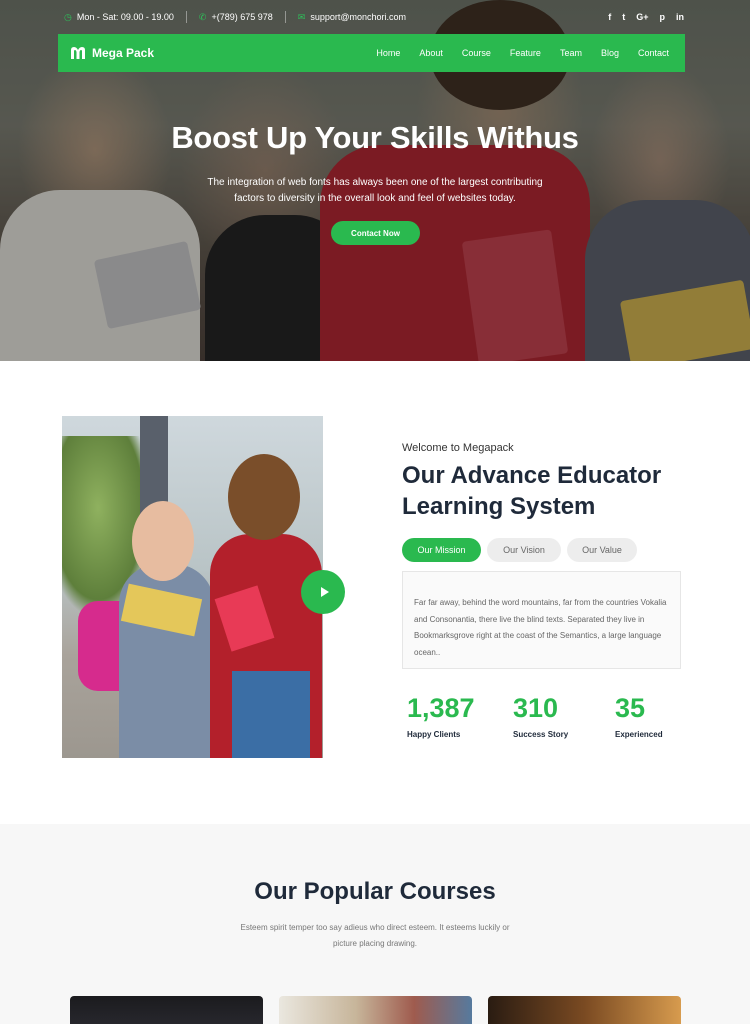 The width and height of the screenshot is (750, 1024). I want to click on facebook-icon: f, so click(609, 17).